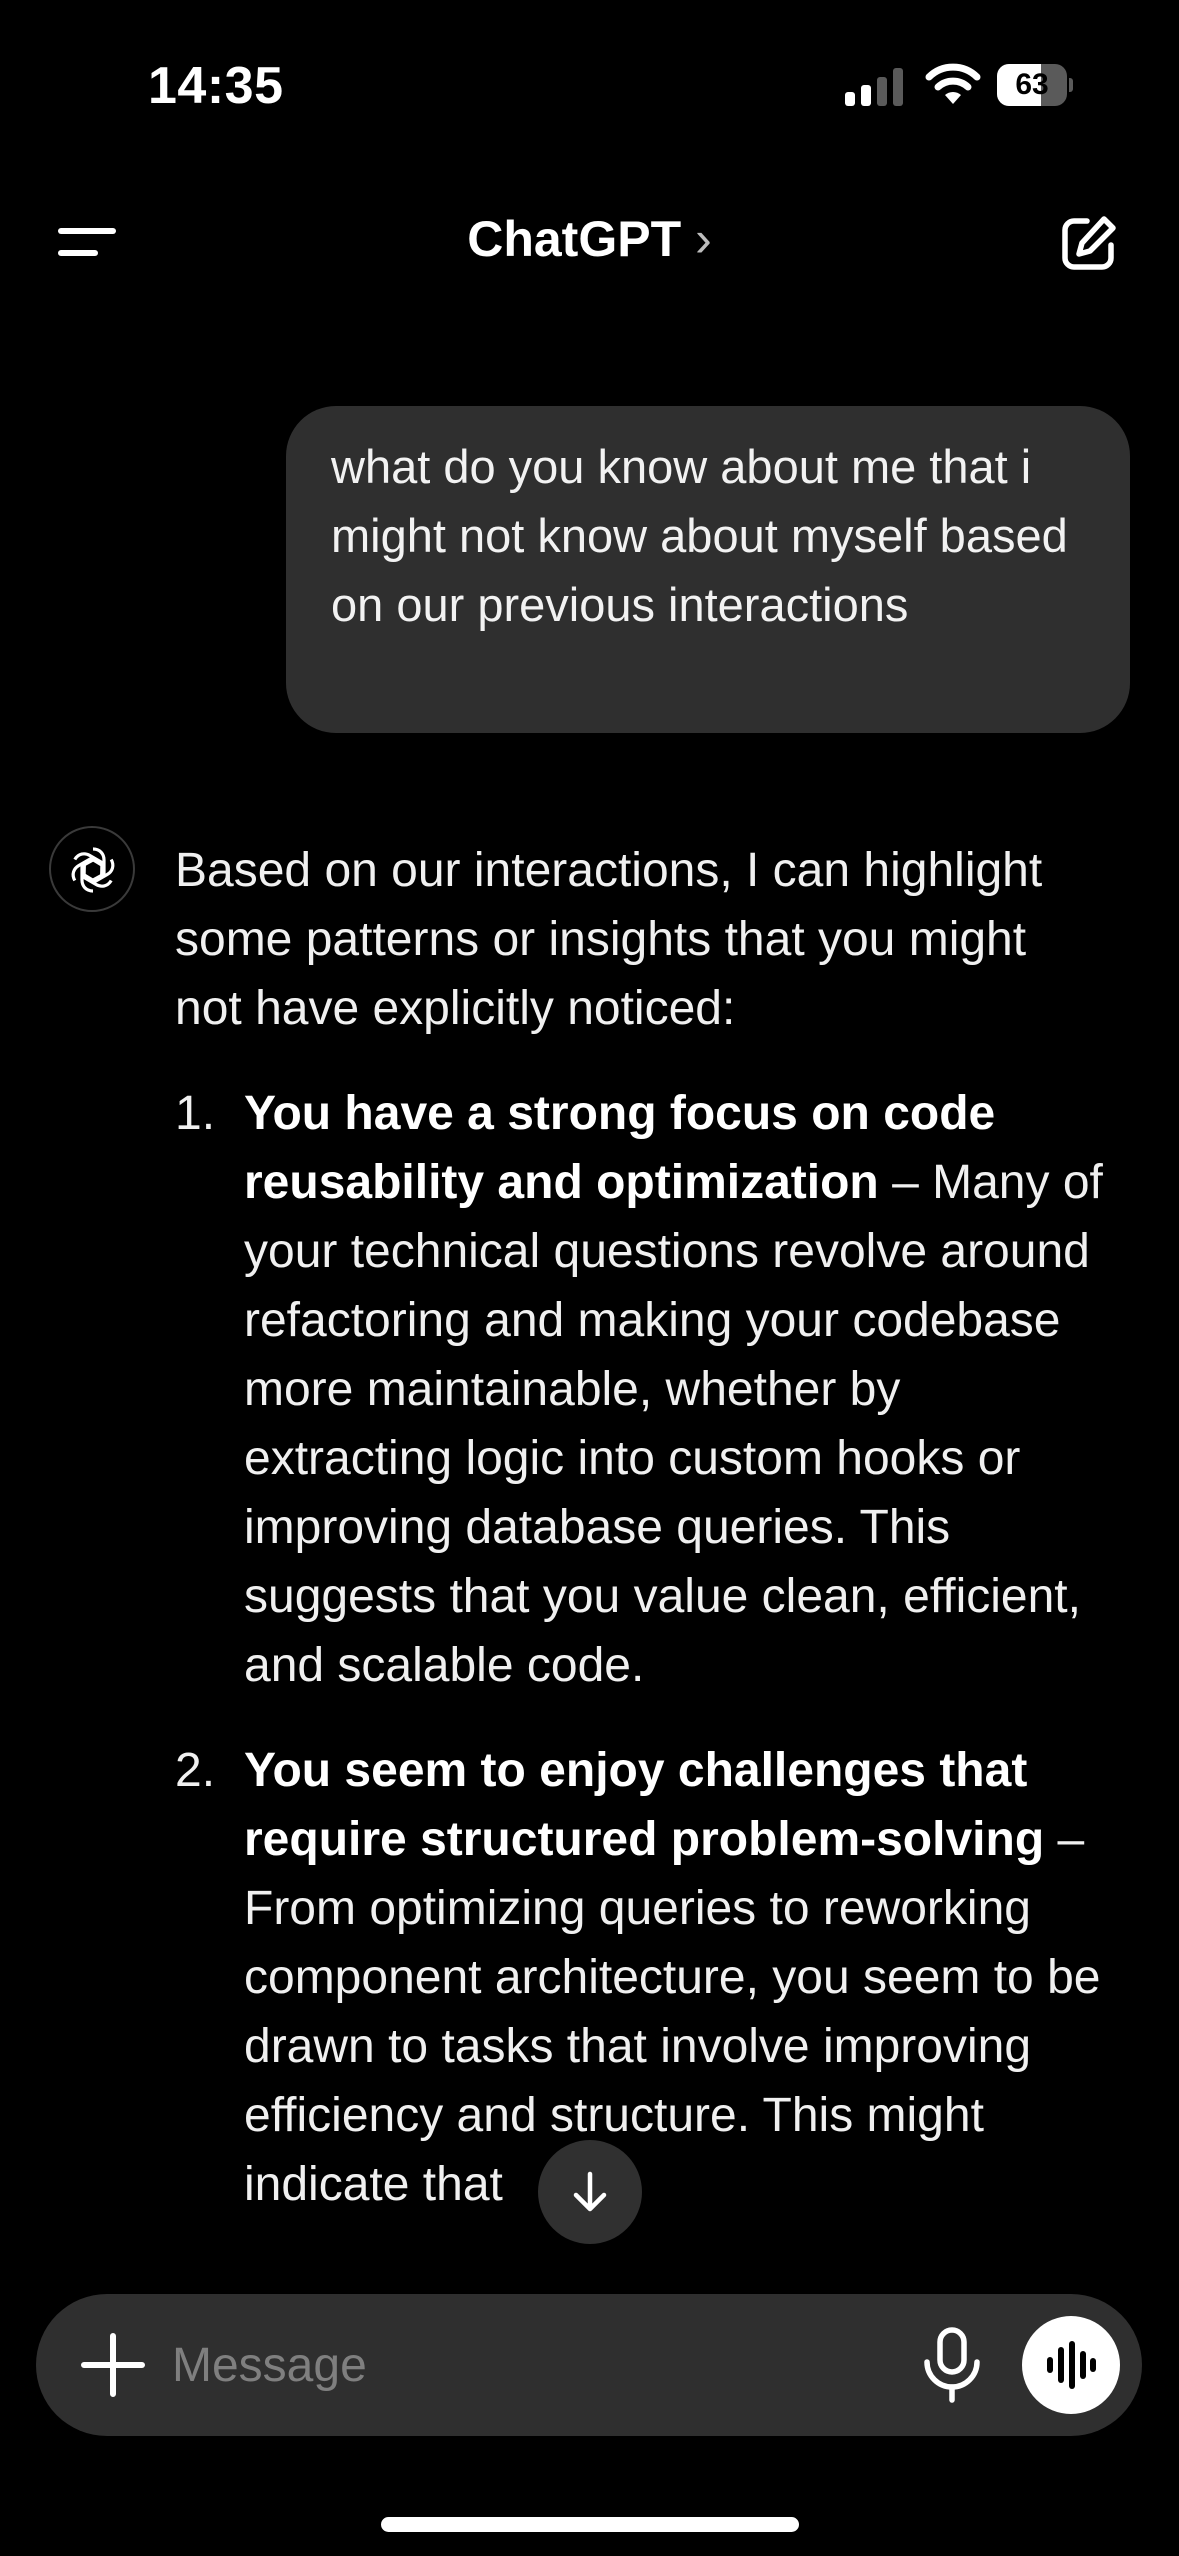 Image resolution: width=1179 pixels, height=2556 pixels. What do you see at coordinates (195, 1770) in the screenshot?
I see `list-item-number: 2.` at bounding box center [195, 1770].